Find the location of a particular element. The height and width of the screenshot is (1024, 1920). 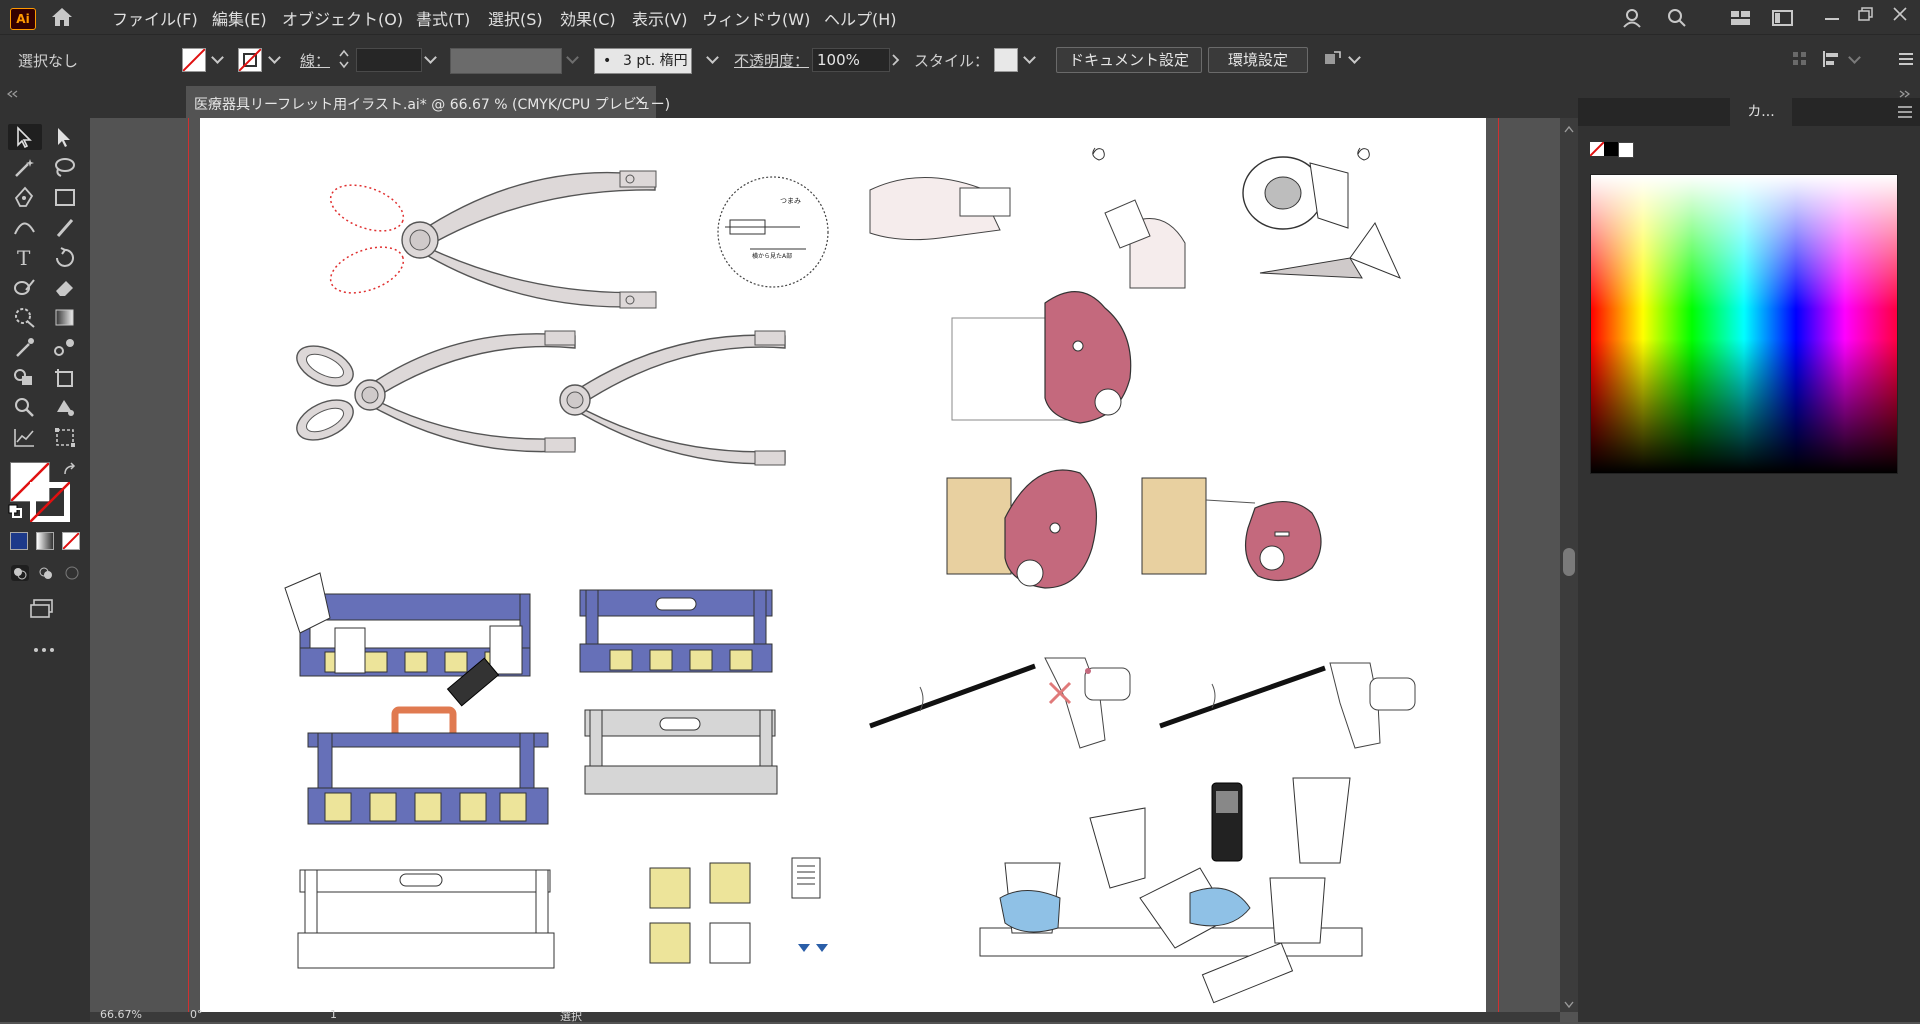

arrange-chevron-icon is located at coordinates (1354, 57).